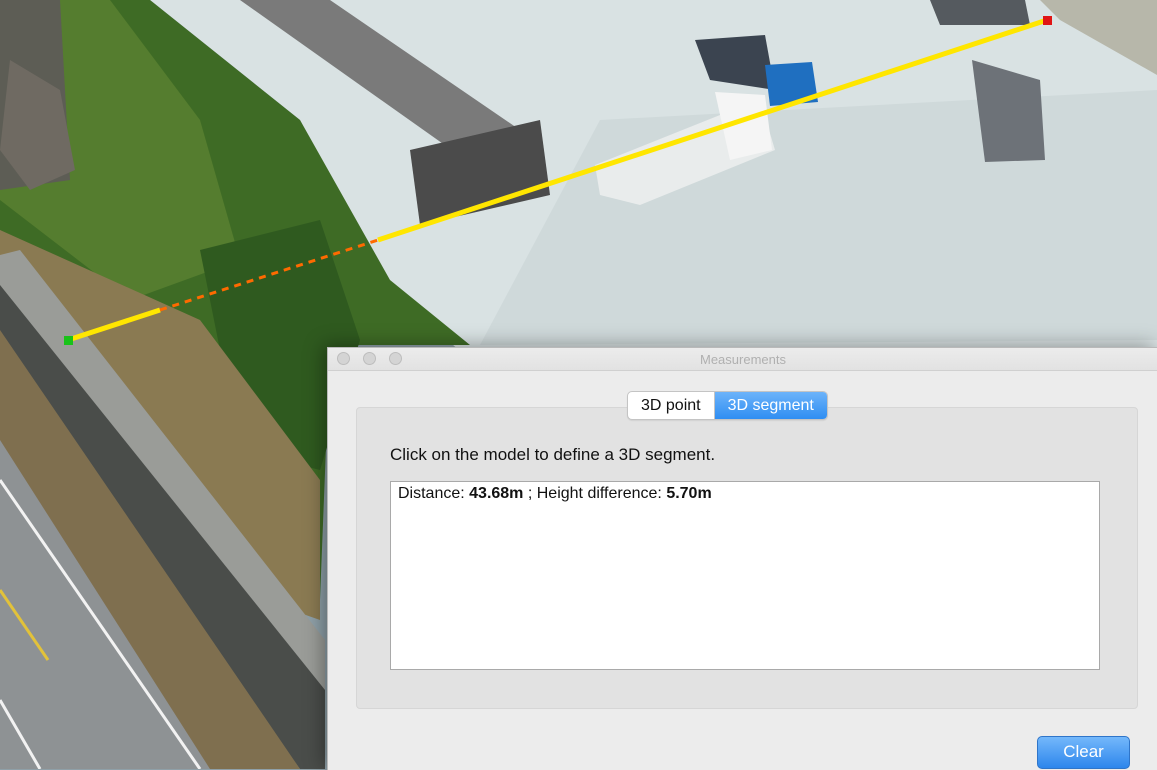 The width and height of the screenshot is (1157, 770). What do you see at coordinates (1083, 752) in the screenshot?
I see `clear-button: Clear` at bounding box center [1083, 752].